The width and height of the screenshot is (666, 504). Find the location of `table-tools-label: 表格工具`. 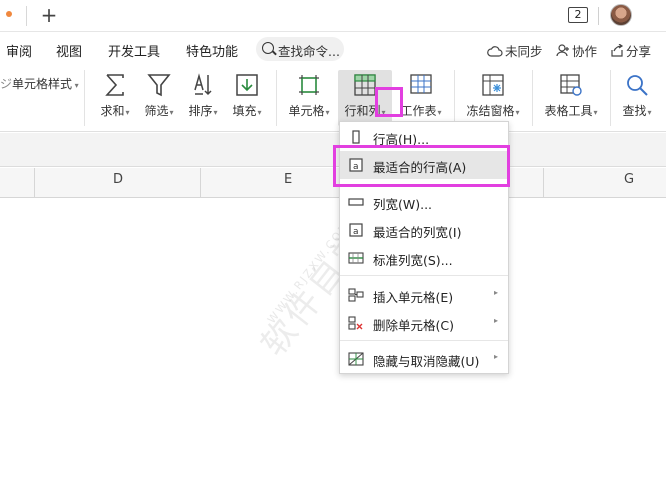

table-tools-label: 表格工具 is located at coordinates (568, 111).